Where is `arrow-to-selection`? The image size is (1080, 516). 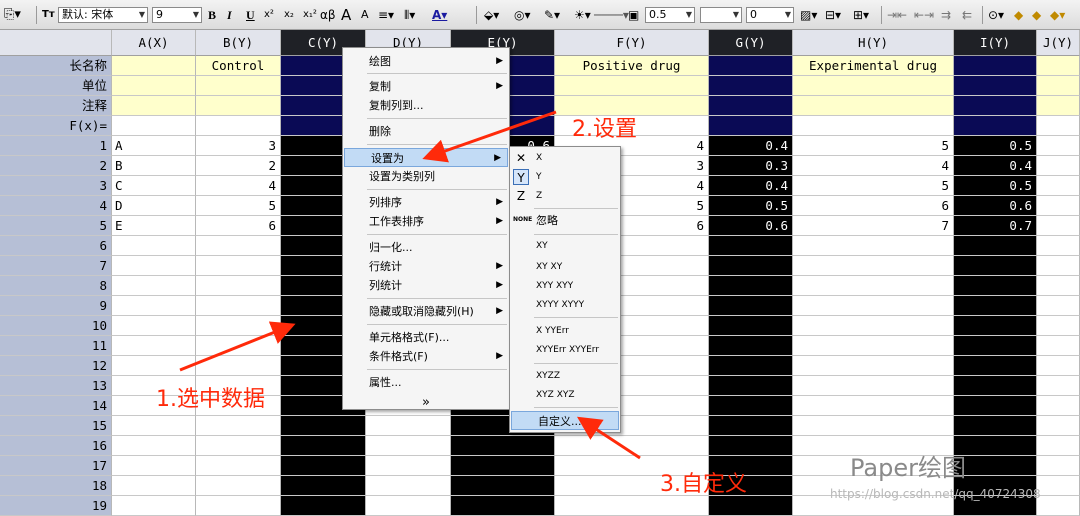 arrow-to-selection is located at coordinates (237, 346).